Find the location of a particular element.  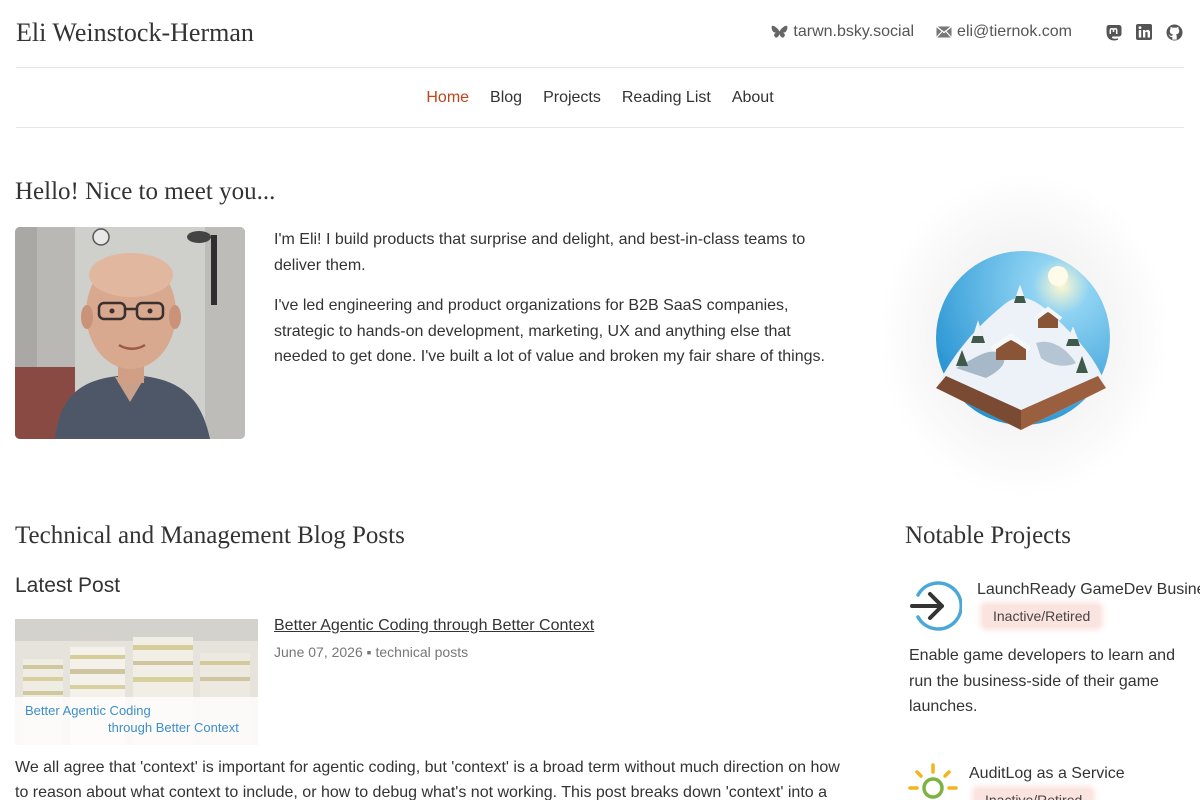

post-meta: June 07, 2026 ▪ technical posts is located at coordinates (371, 652).